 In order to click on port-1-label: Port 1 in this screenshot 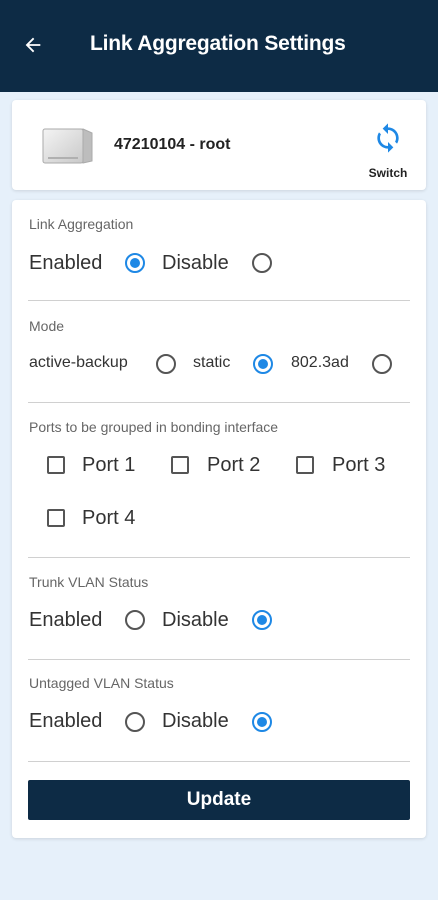, I will do `click(109, 465)`.